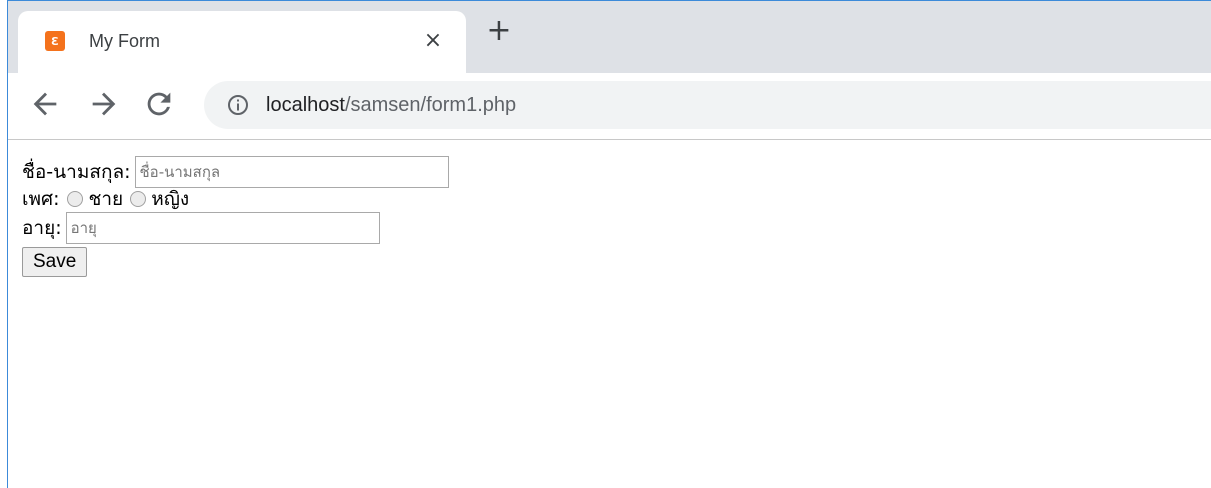  What do you see at coordinates (499, 31) in the screenshot?
I see `new-tab-button: +` at bounding box center [499, 31].